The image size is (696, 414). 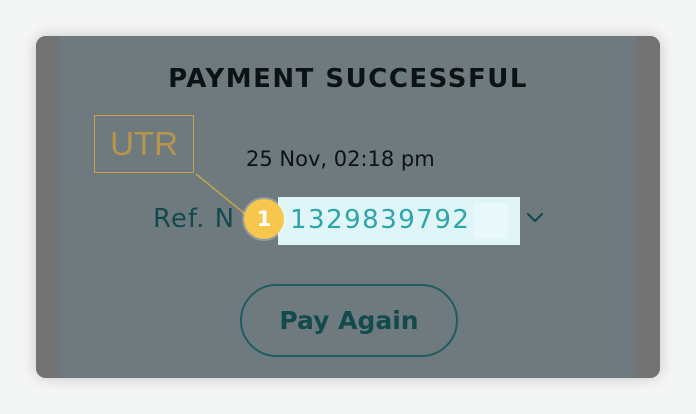 What do you see at coordinates (264, 219) in the screenshot?
I see `annotation-marker: 1` at bounding box center [264, 219].